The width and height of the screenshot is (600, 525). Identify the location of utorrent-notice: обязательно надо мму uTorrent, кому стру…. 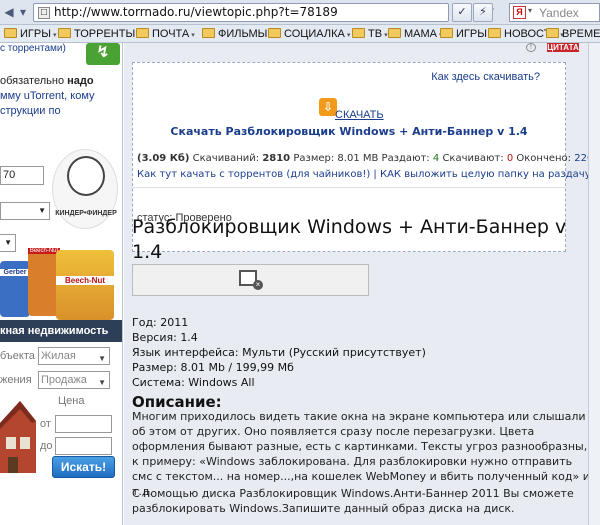
(47, 96).